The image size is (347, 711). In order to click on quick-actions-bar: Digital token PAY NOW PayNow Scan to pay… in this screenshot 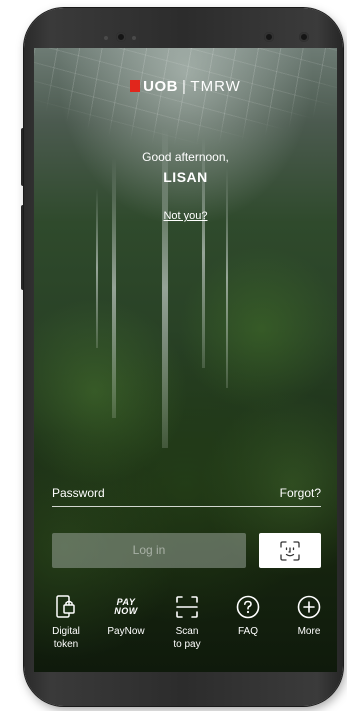, I will do `click(185, 628)`.